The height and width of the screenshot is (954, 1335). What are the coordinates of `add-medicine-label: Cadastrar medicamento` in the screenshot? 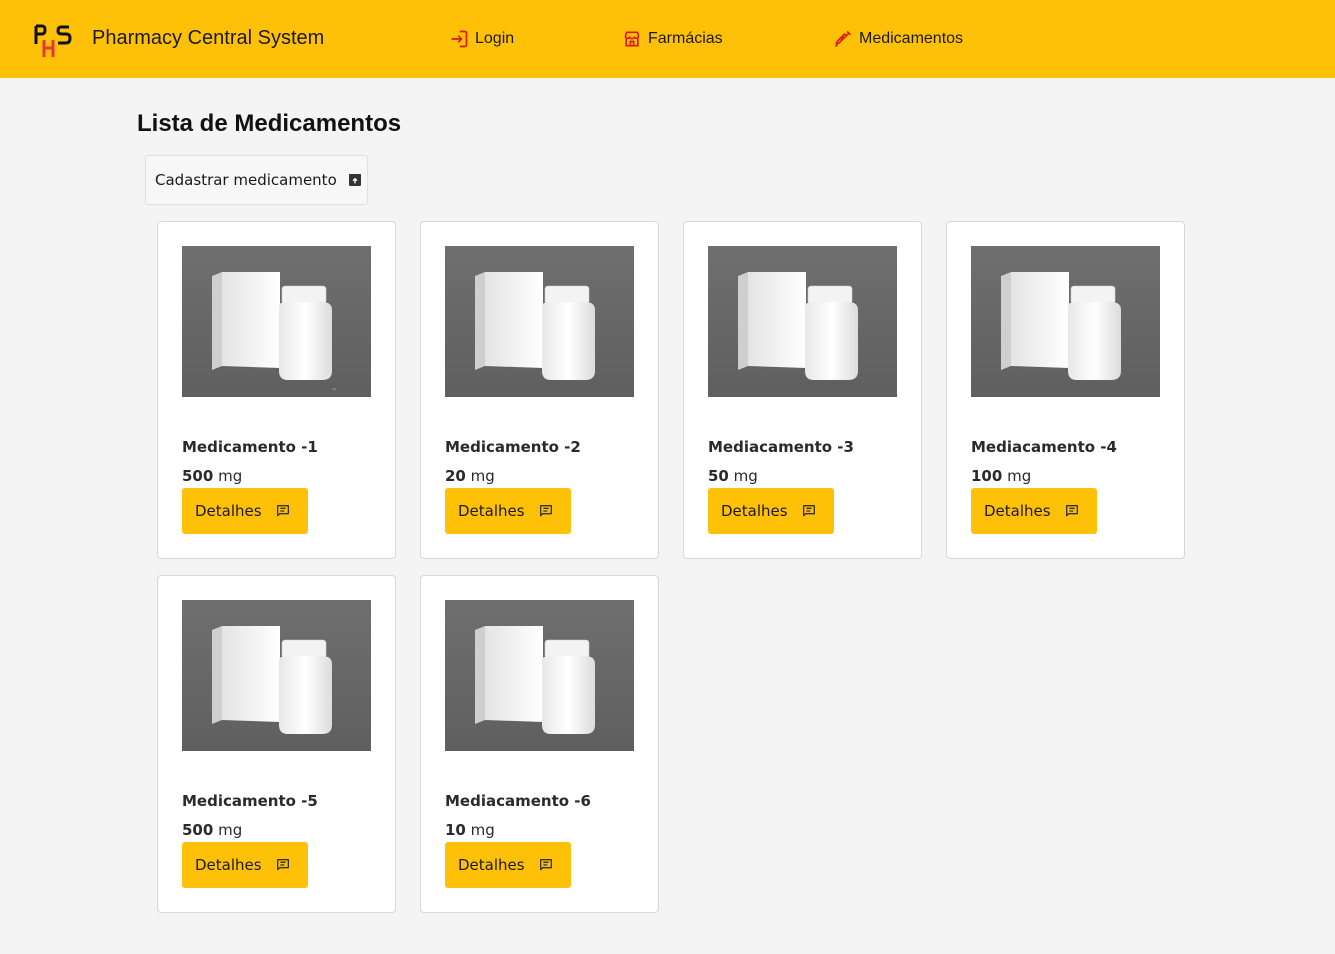 It's located at (246, 180).